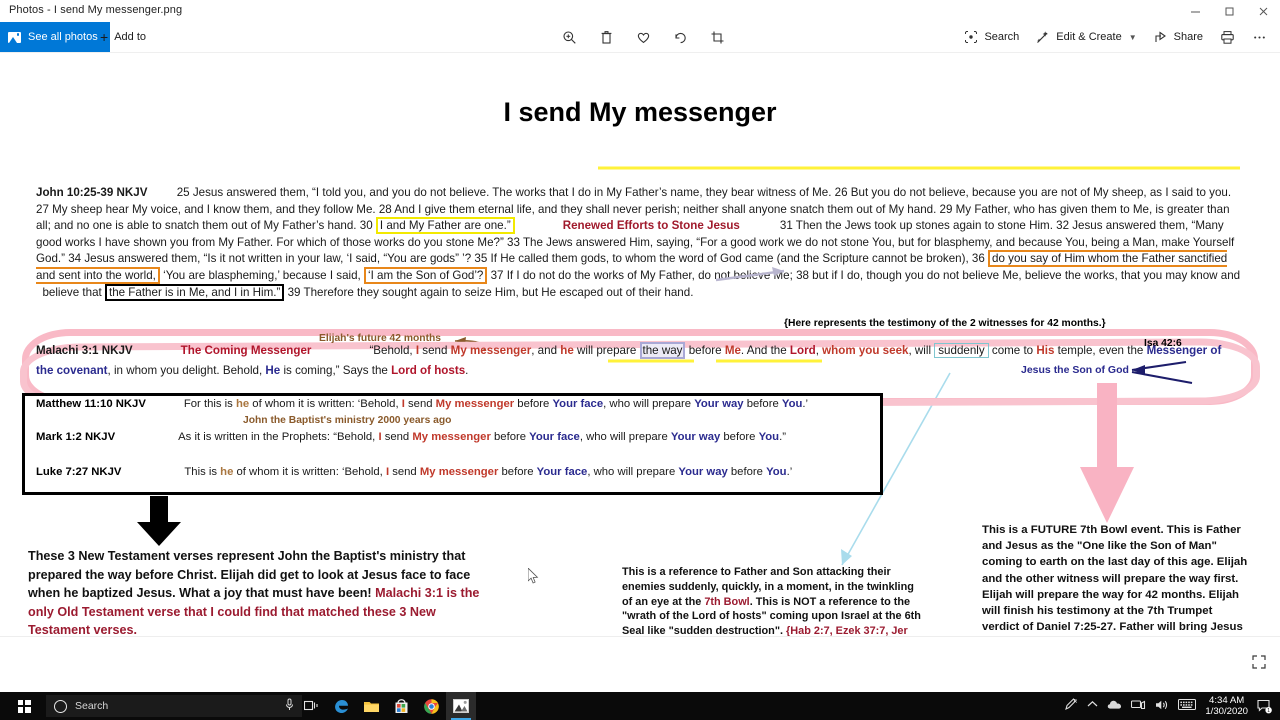 This screenshot has width=1280, height=720. I want to click on taskbar-search-placeholder: Search, so click(92, 706).